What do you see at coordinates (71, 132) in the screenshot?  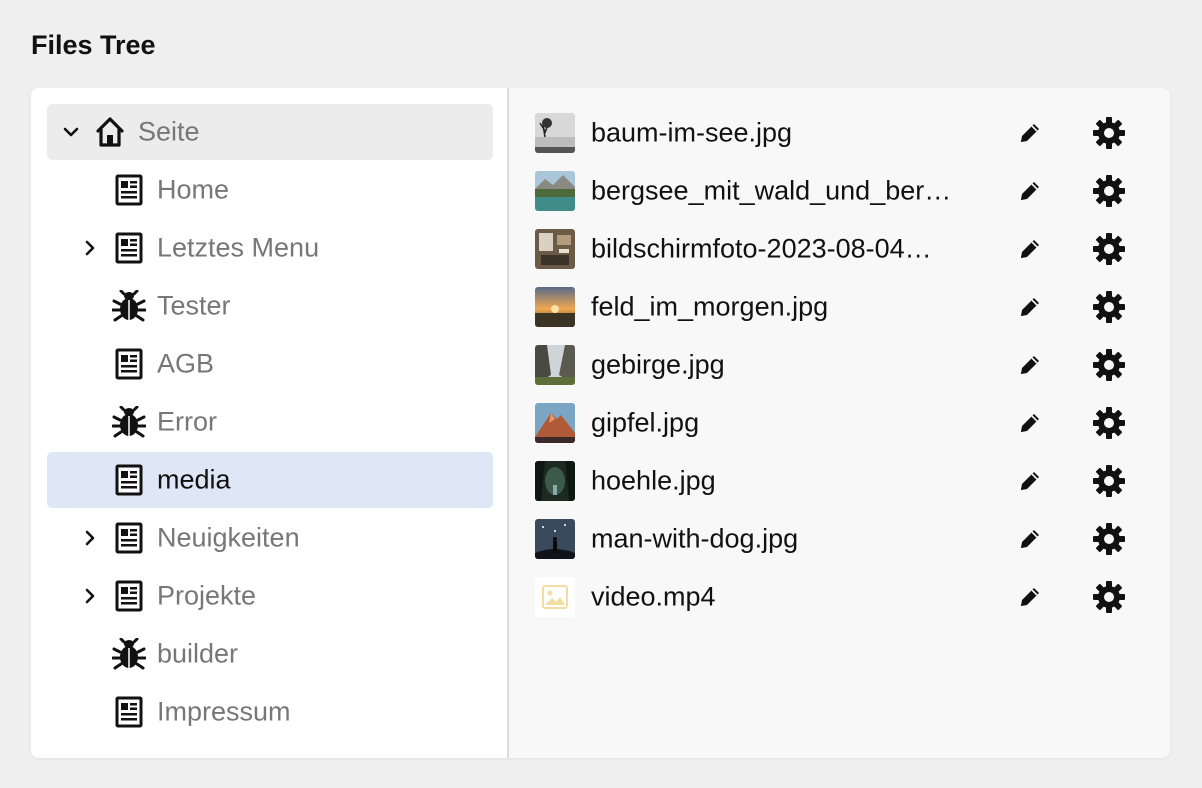 I see `chevron-down-icon` at bounding box center [71, 132].